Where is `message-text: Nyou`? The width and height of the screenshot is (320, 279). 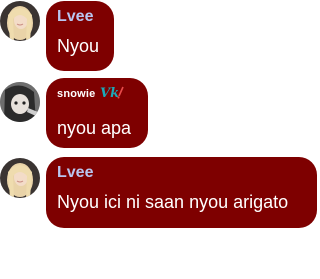
message-text: Nyou is located at coordinates (78, 46).